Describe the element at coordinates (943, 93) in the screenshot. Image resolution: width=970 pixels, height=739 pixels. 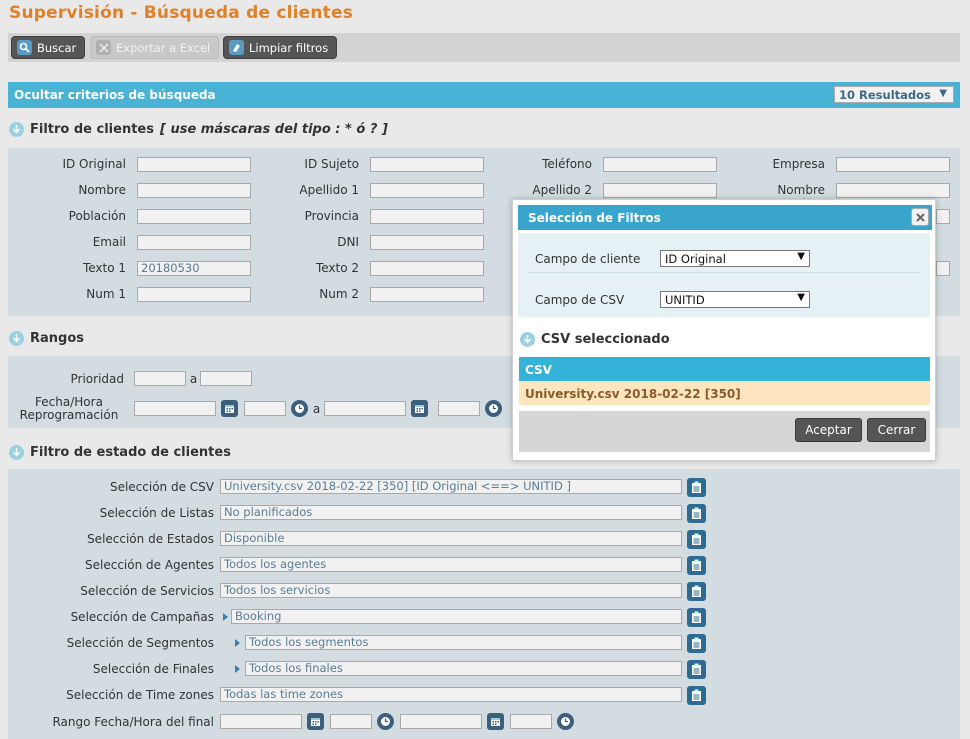
I see `chevron-down-icon: ▼` at that location.